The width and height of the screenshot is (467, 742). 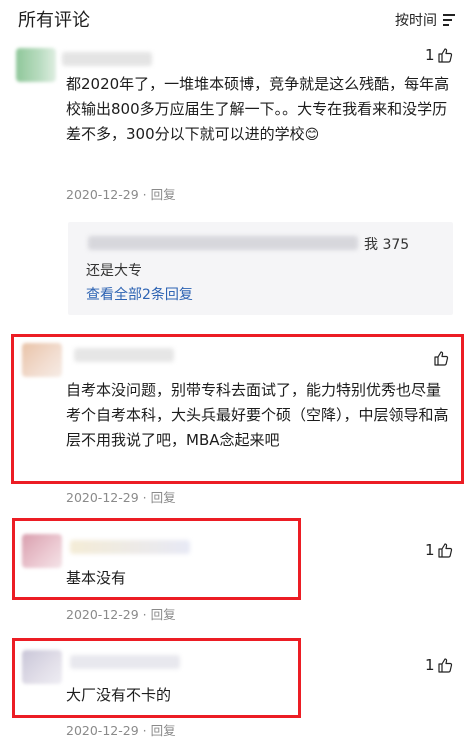 What do you see at coordinates (54, 20) in the screenshot?
I see `page-title: 所有评论` at bounding box center [54, 20].